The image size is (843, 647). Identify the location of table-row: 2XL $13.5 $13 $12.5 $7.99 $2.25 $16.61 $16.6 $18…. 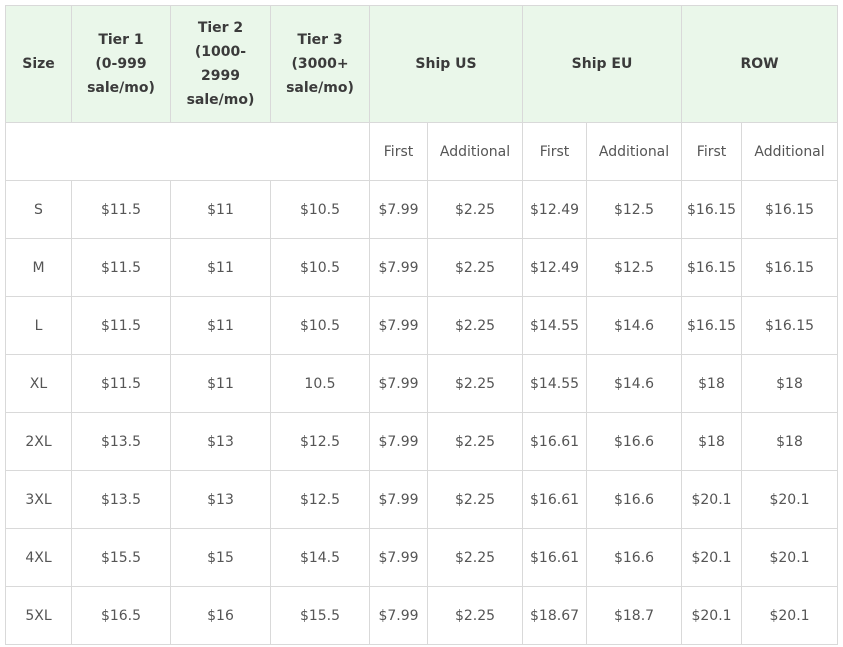
(422, 441).